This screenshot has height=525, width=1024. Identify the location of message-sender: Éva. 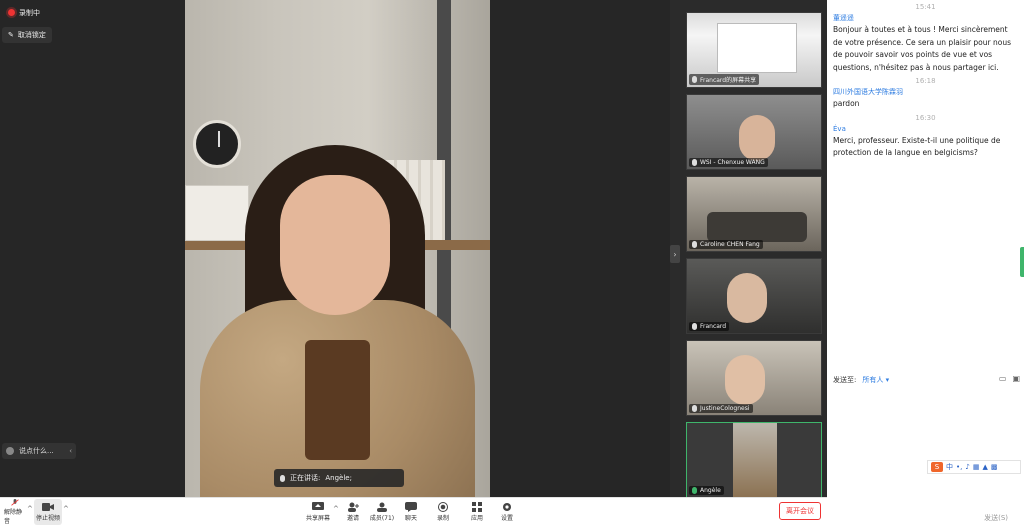
(925, 129).